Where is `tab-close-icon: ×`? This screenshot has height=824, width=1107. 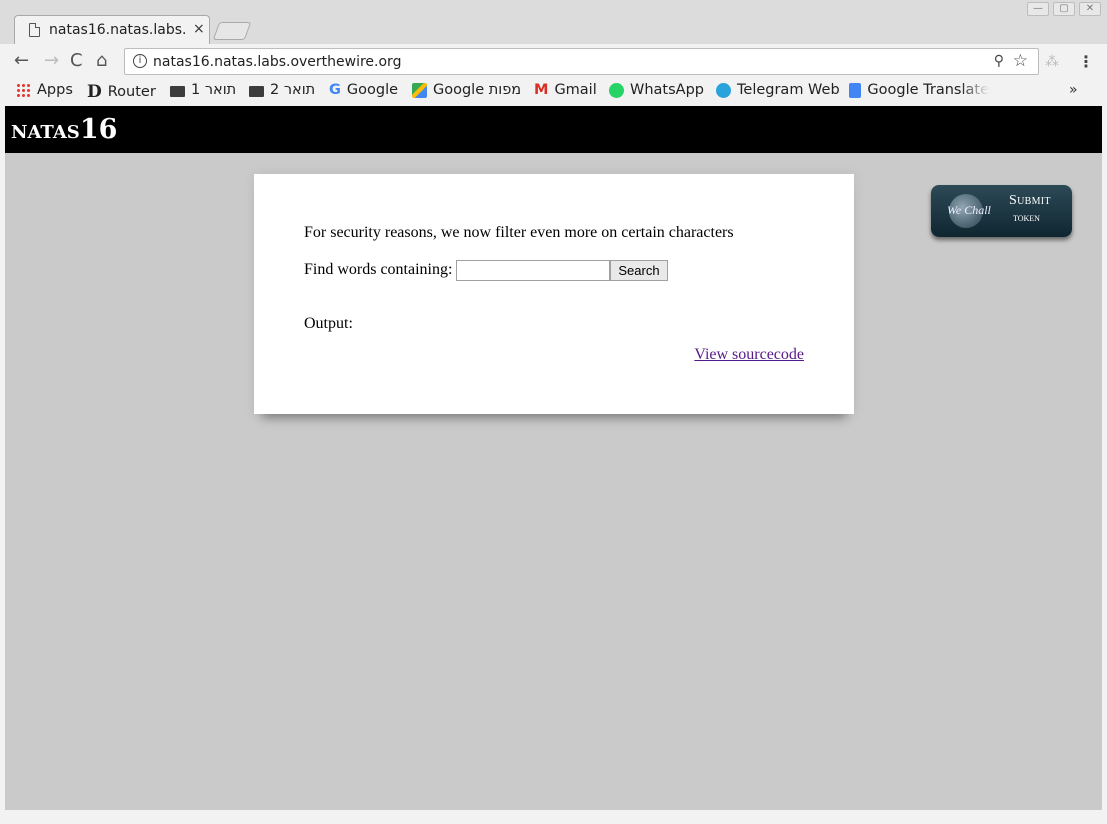
tab-close-icon: × is located at coordinates (199, 29).